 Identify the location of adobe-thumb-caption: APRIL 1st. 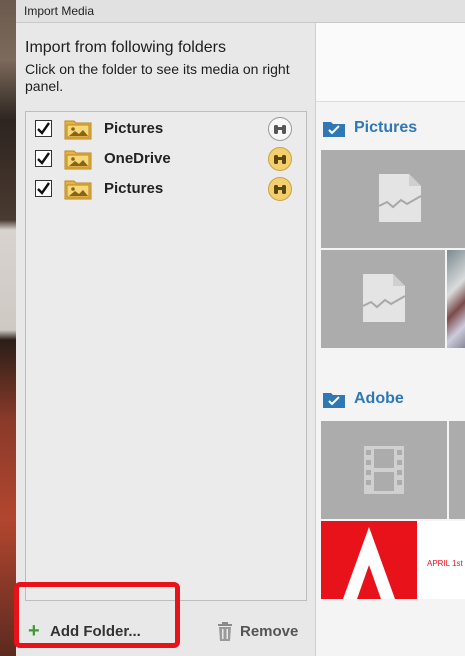
(445, 563).